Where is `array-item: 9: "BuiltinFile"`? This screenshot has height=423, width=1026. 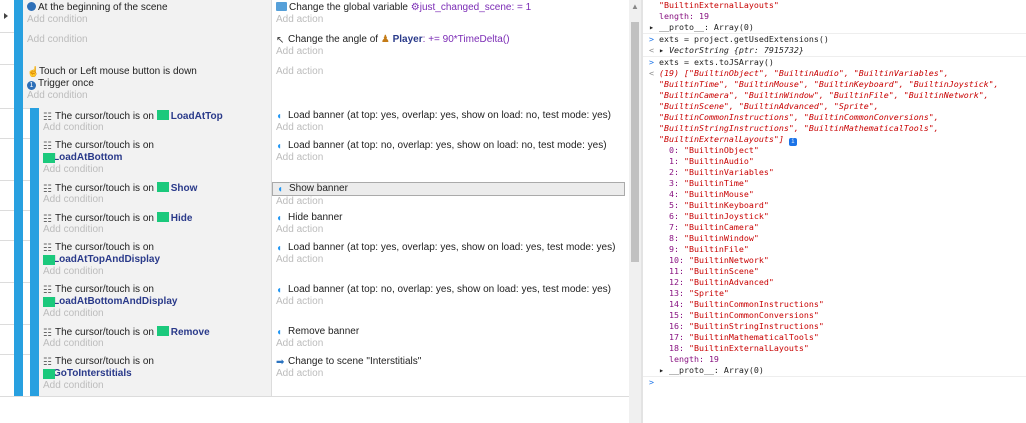
array-item: 9: "BuiltinFile" is located at coordinates (834, 249).